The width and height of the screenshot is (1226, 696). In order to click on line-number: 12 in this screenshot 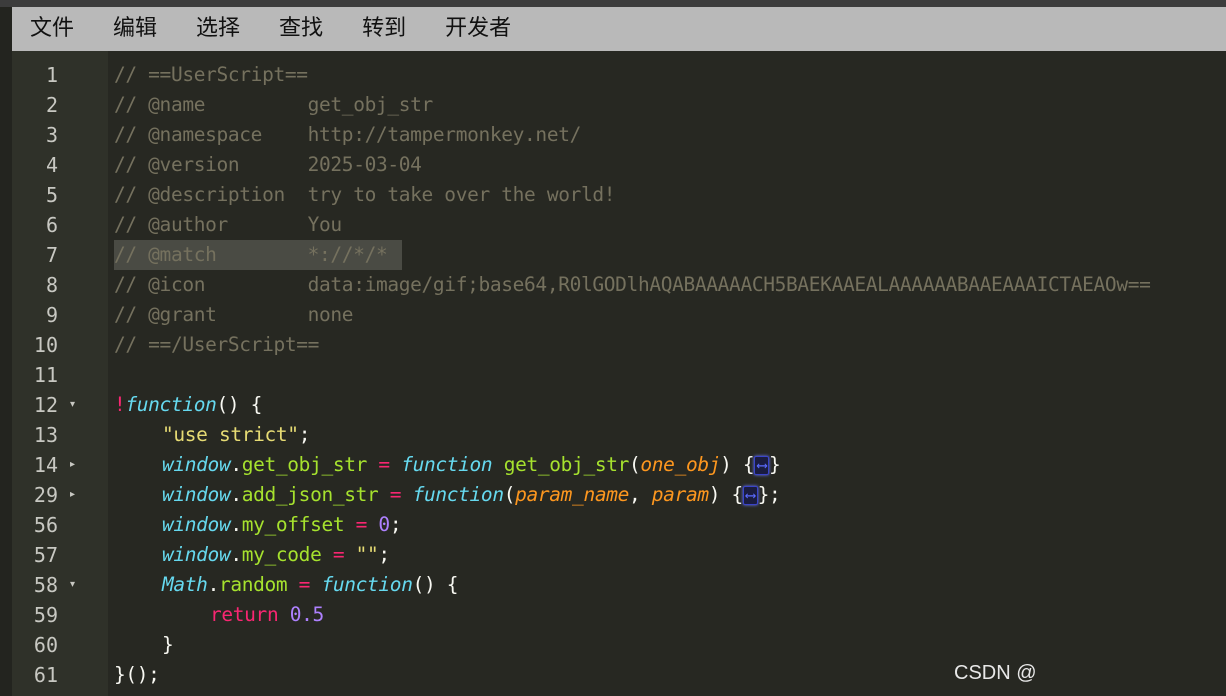, I will do `click(45, 405)`.